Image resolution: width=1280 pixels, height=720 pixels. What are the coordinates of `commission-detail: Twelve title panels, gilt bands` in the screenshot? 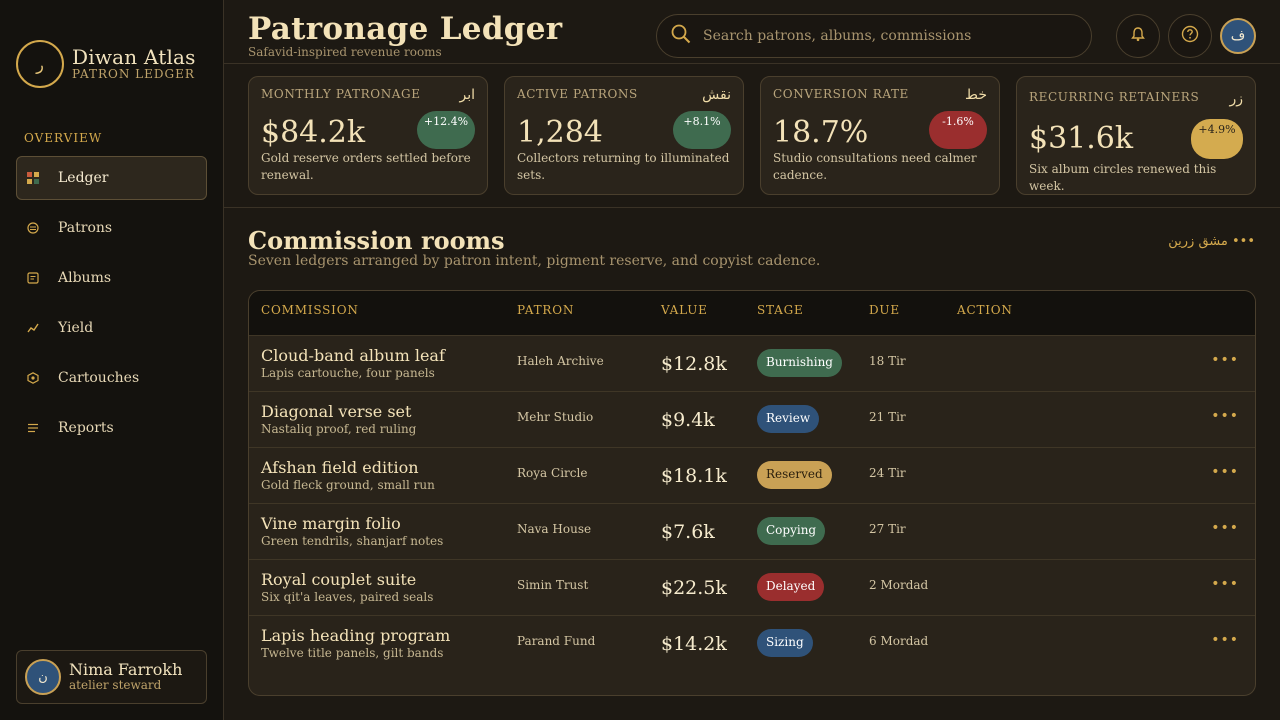 It's located at (352, 653).